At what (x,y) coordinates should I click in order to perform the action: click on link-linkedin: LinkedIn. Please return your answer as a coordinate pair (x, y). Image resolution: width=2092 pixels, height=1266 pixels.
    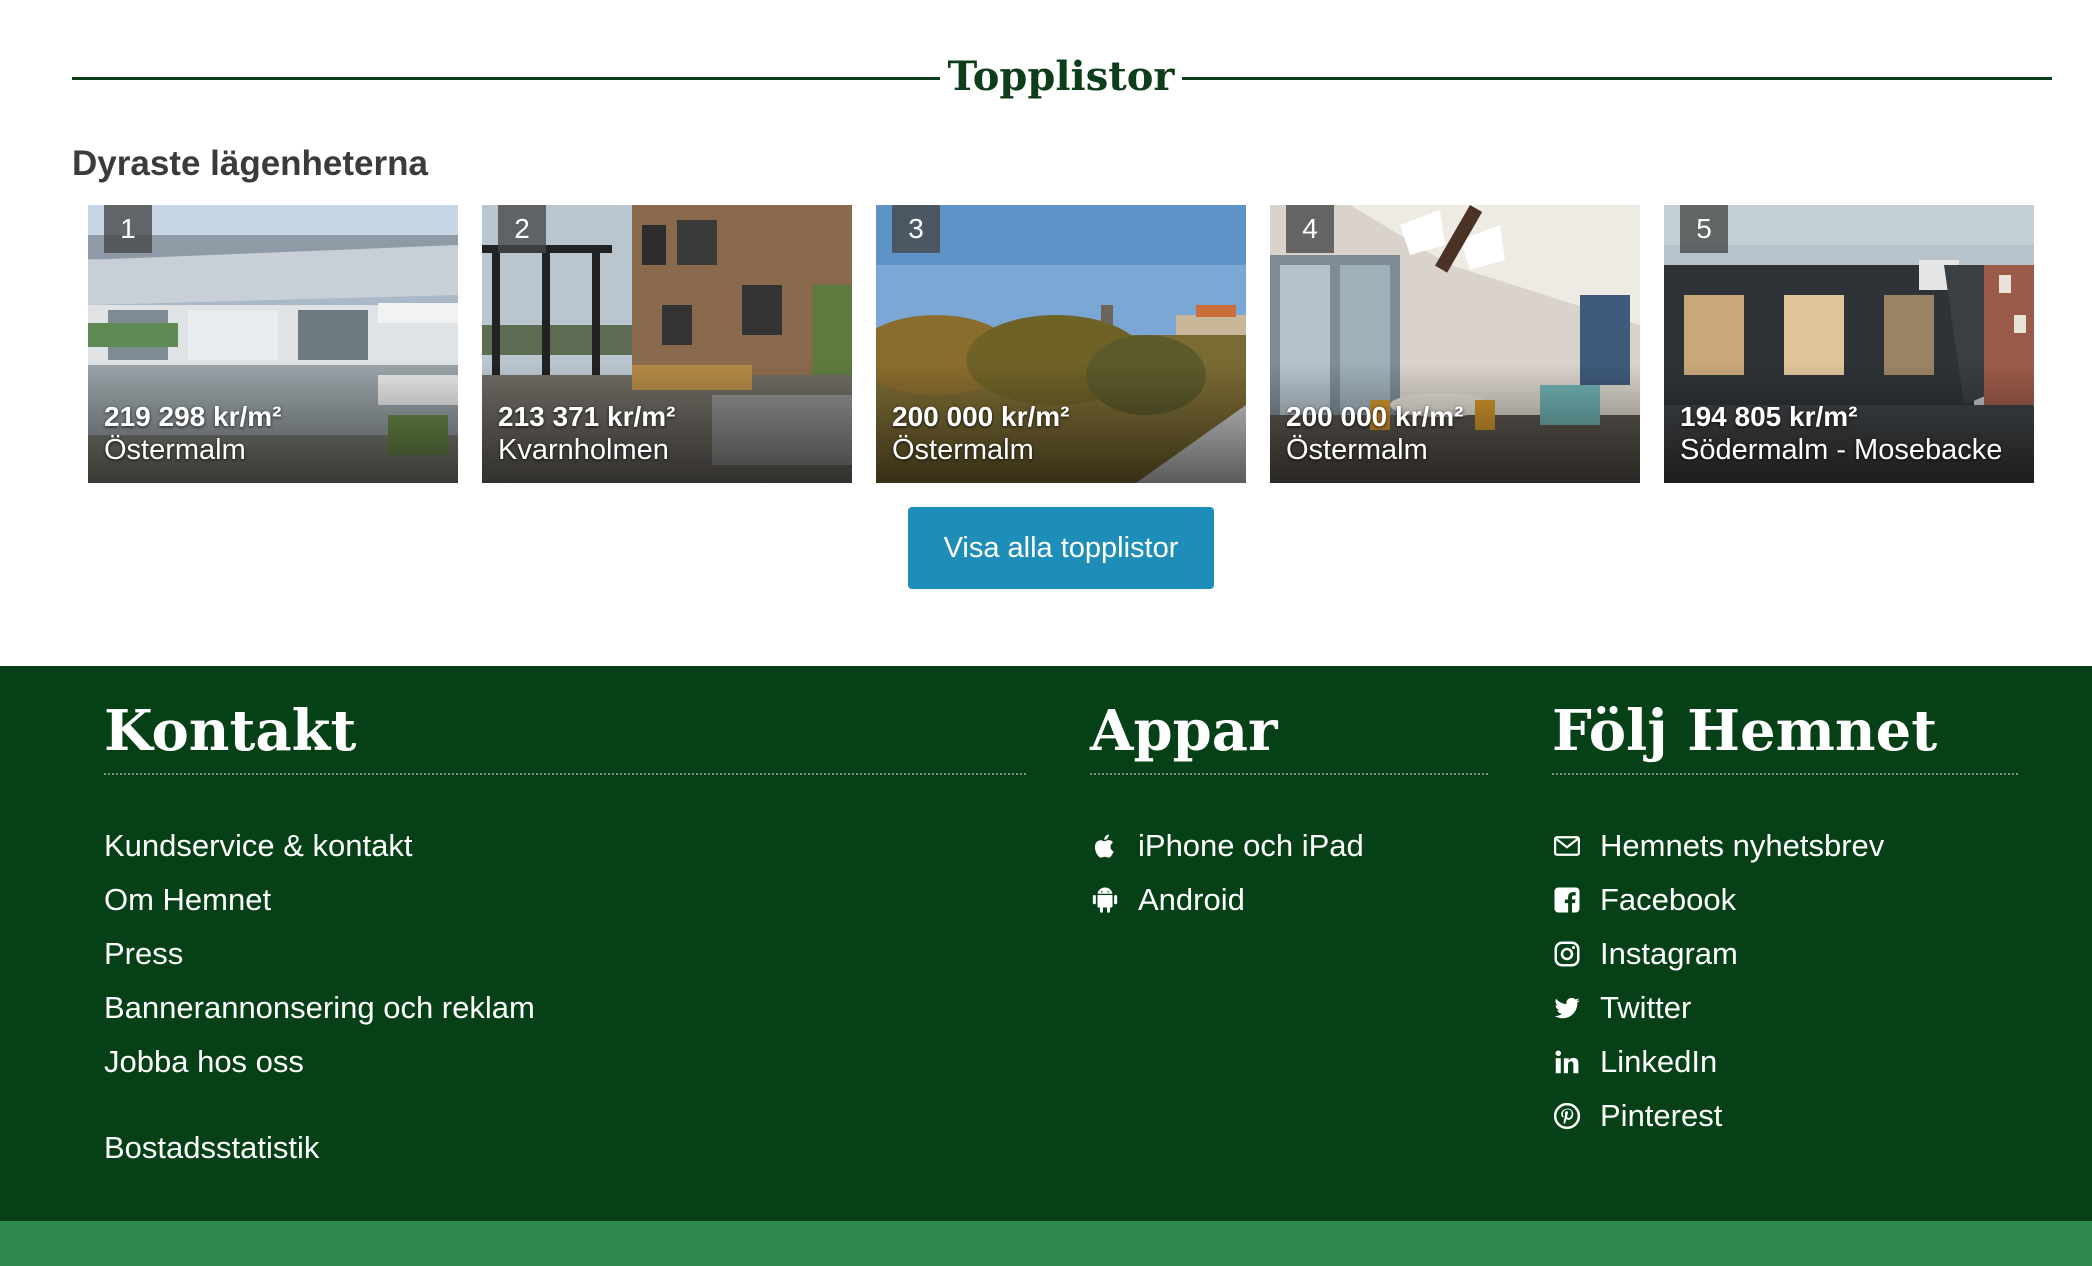
    Looking at the image, I should click on (1718, 1062).